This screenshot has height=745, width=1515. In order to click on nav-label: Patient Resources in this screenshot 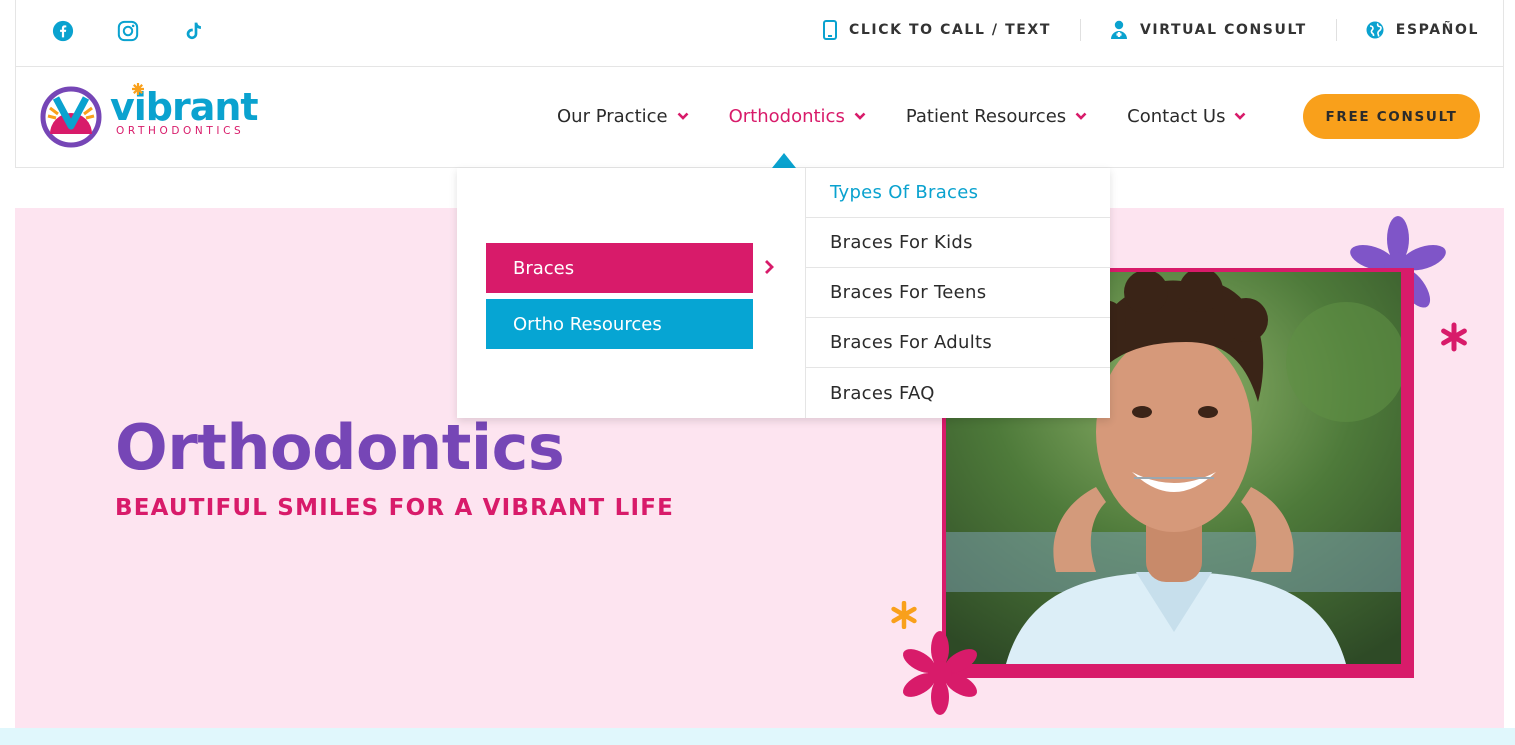, I will do `click(986, 116)`.